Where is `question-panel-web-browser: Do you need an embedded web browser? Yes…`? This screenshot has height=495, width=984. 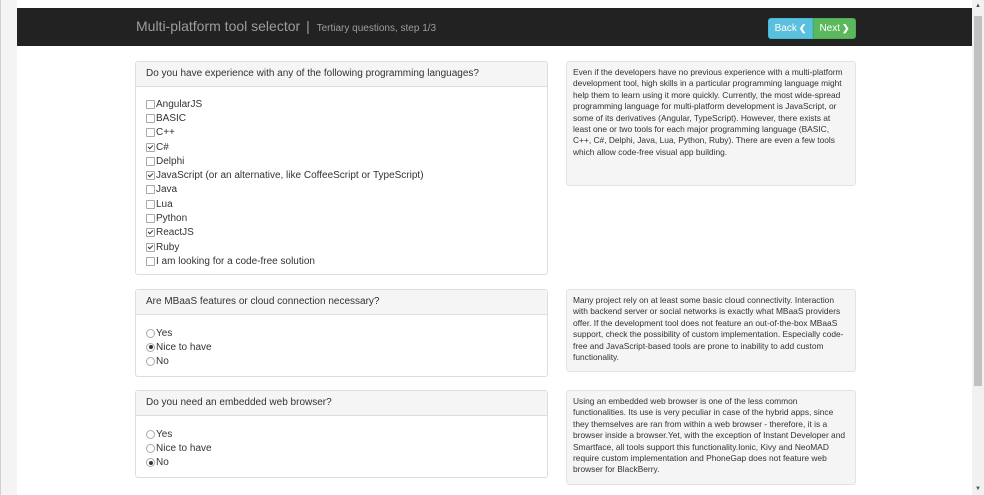
question-panel-web-browser: Do you need an embedded web browser? Yes… is located at coordinates (341, 434).